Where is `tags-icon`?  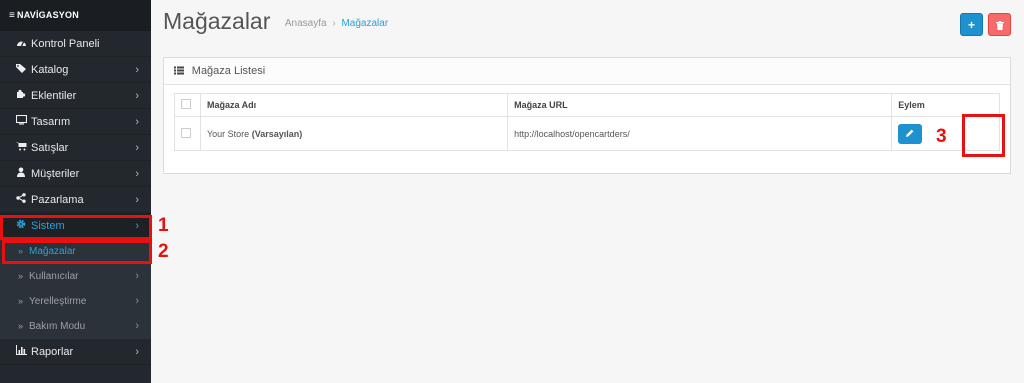
tags-icon is located at coordinates (21, 71).